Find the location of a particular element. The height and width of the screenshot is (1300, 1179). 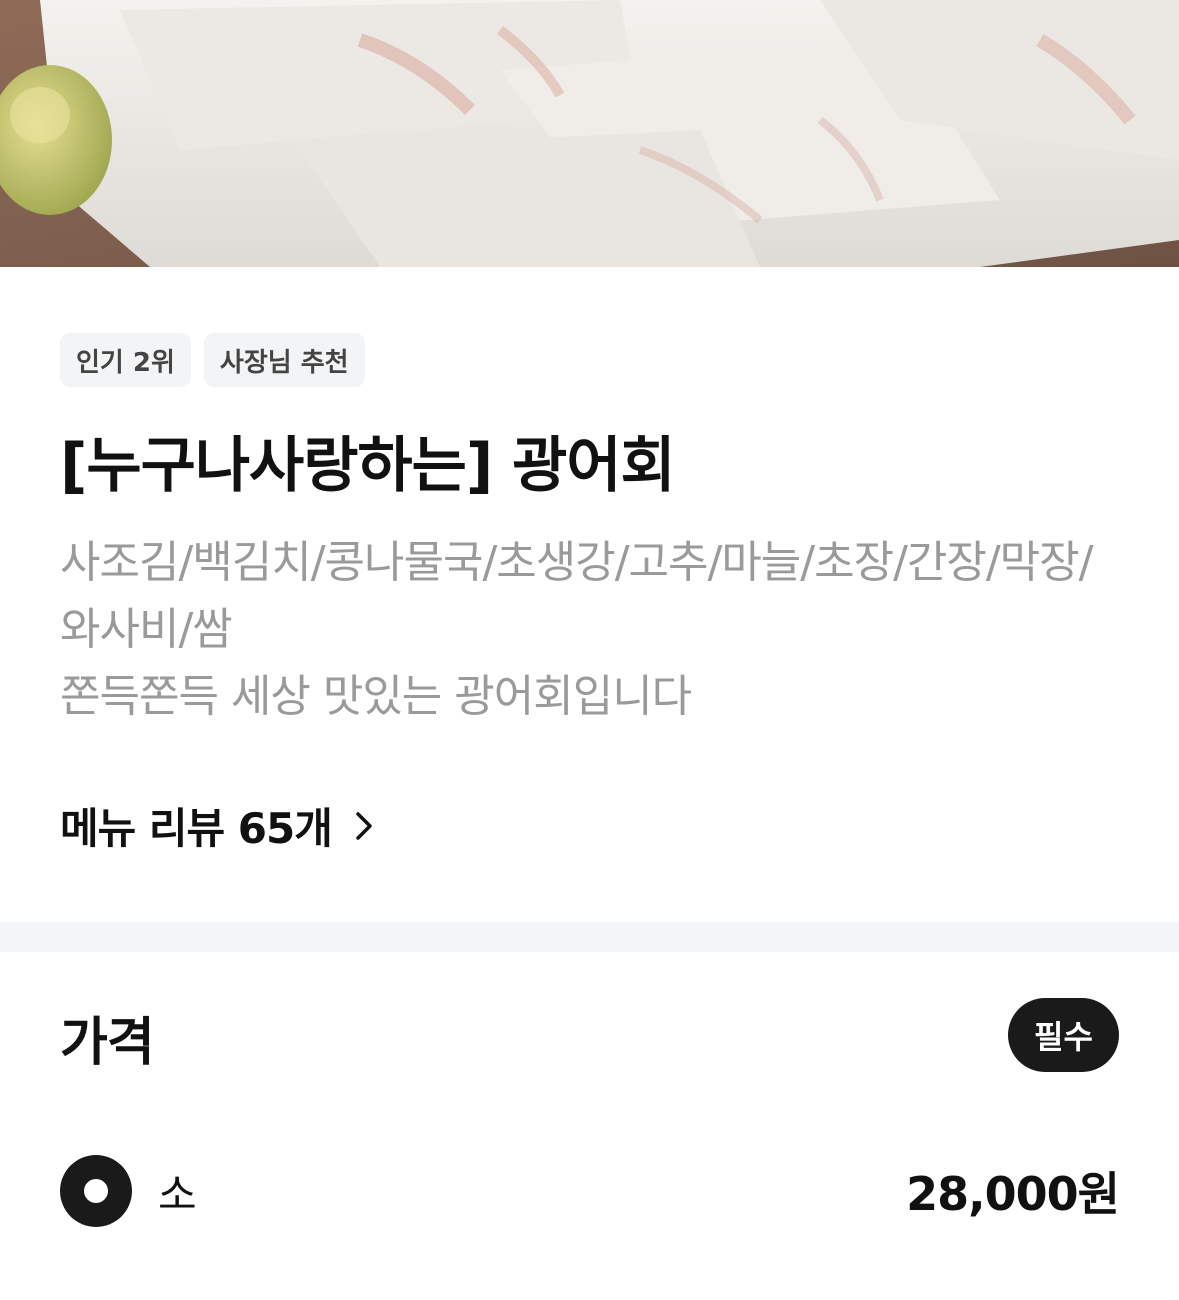

menu-title: [누구나사랑하는] 광어회 is located at coordinates (368, 466).